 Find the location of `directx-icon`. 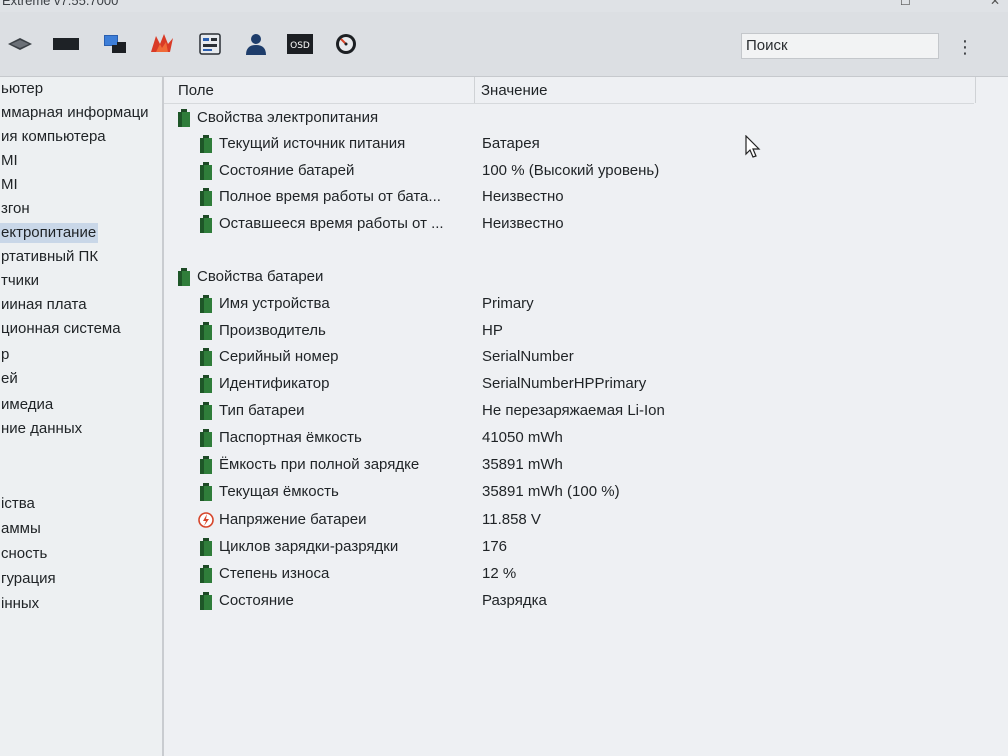

directx-icon is located at coordinates (162, 44).